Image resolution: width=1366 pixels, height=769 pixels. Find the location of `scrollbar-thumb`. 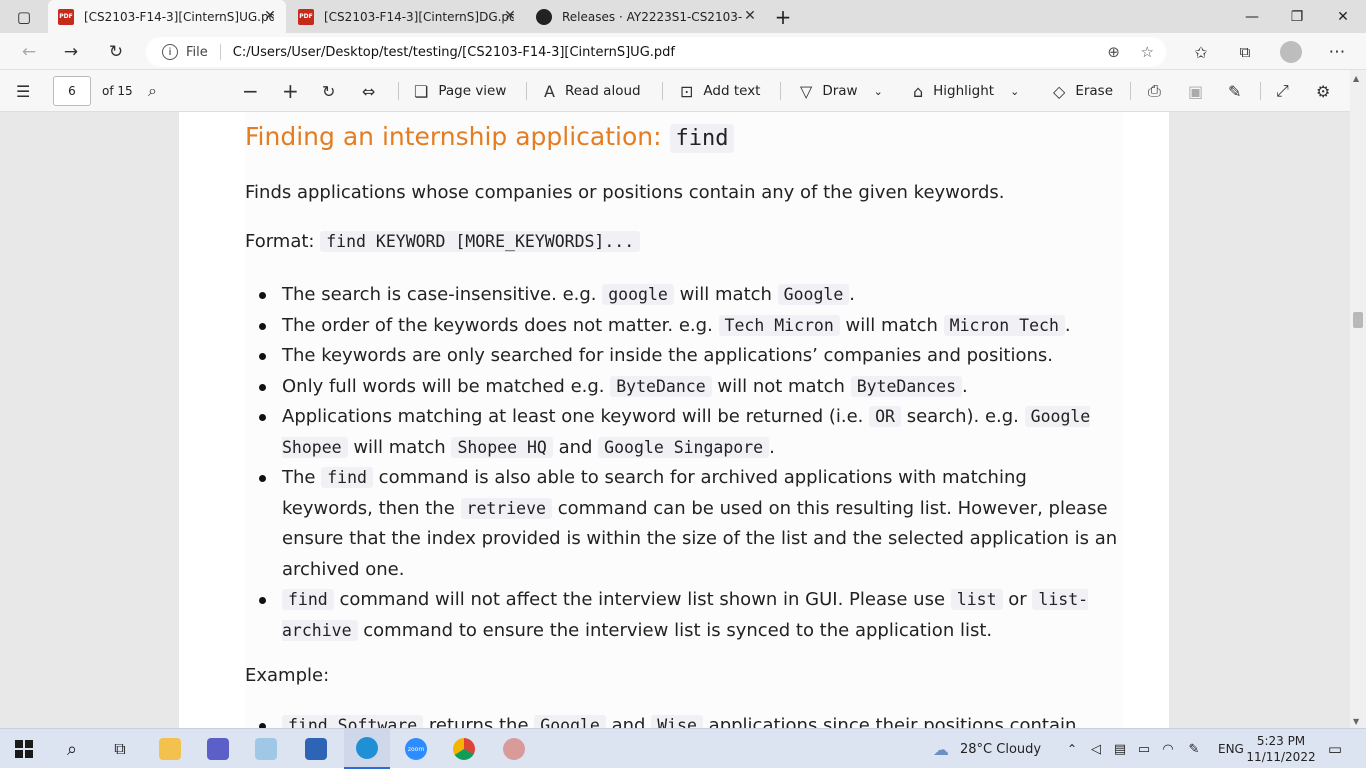

scrollbar-thumb is located at coordinates (1358, 320).